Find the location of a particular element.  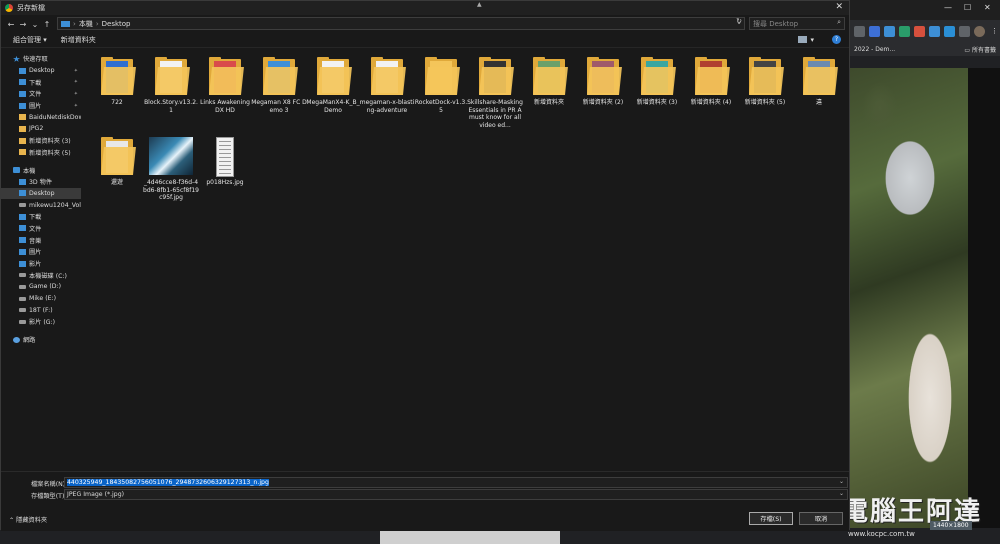

folder-item: Block.Story.v13.2.1 is located at coordinates (171, 85).